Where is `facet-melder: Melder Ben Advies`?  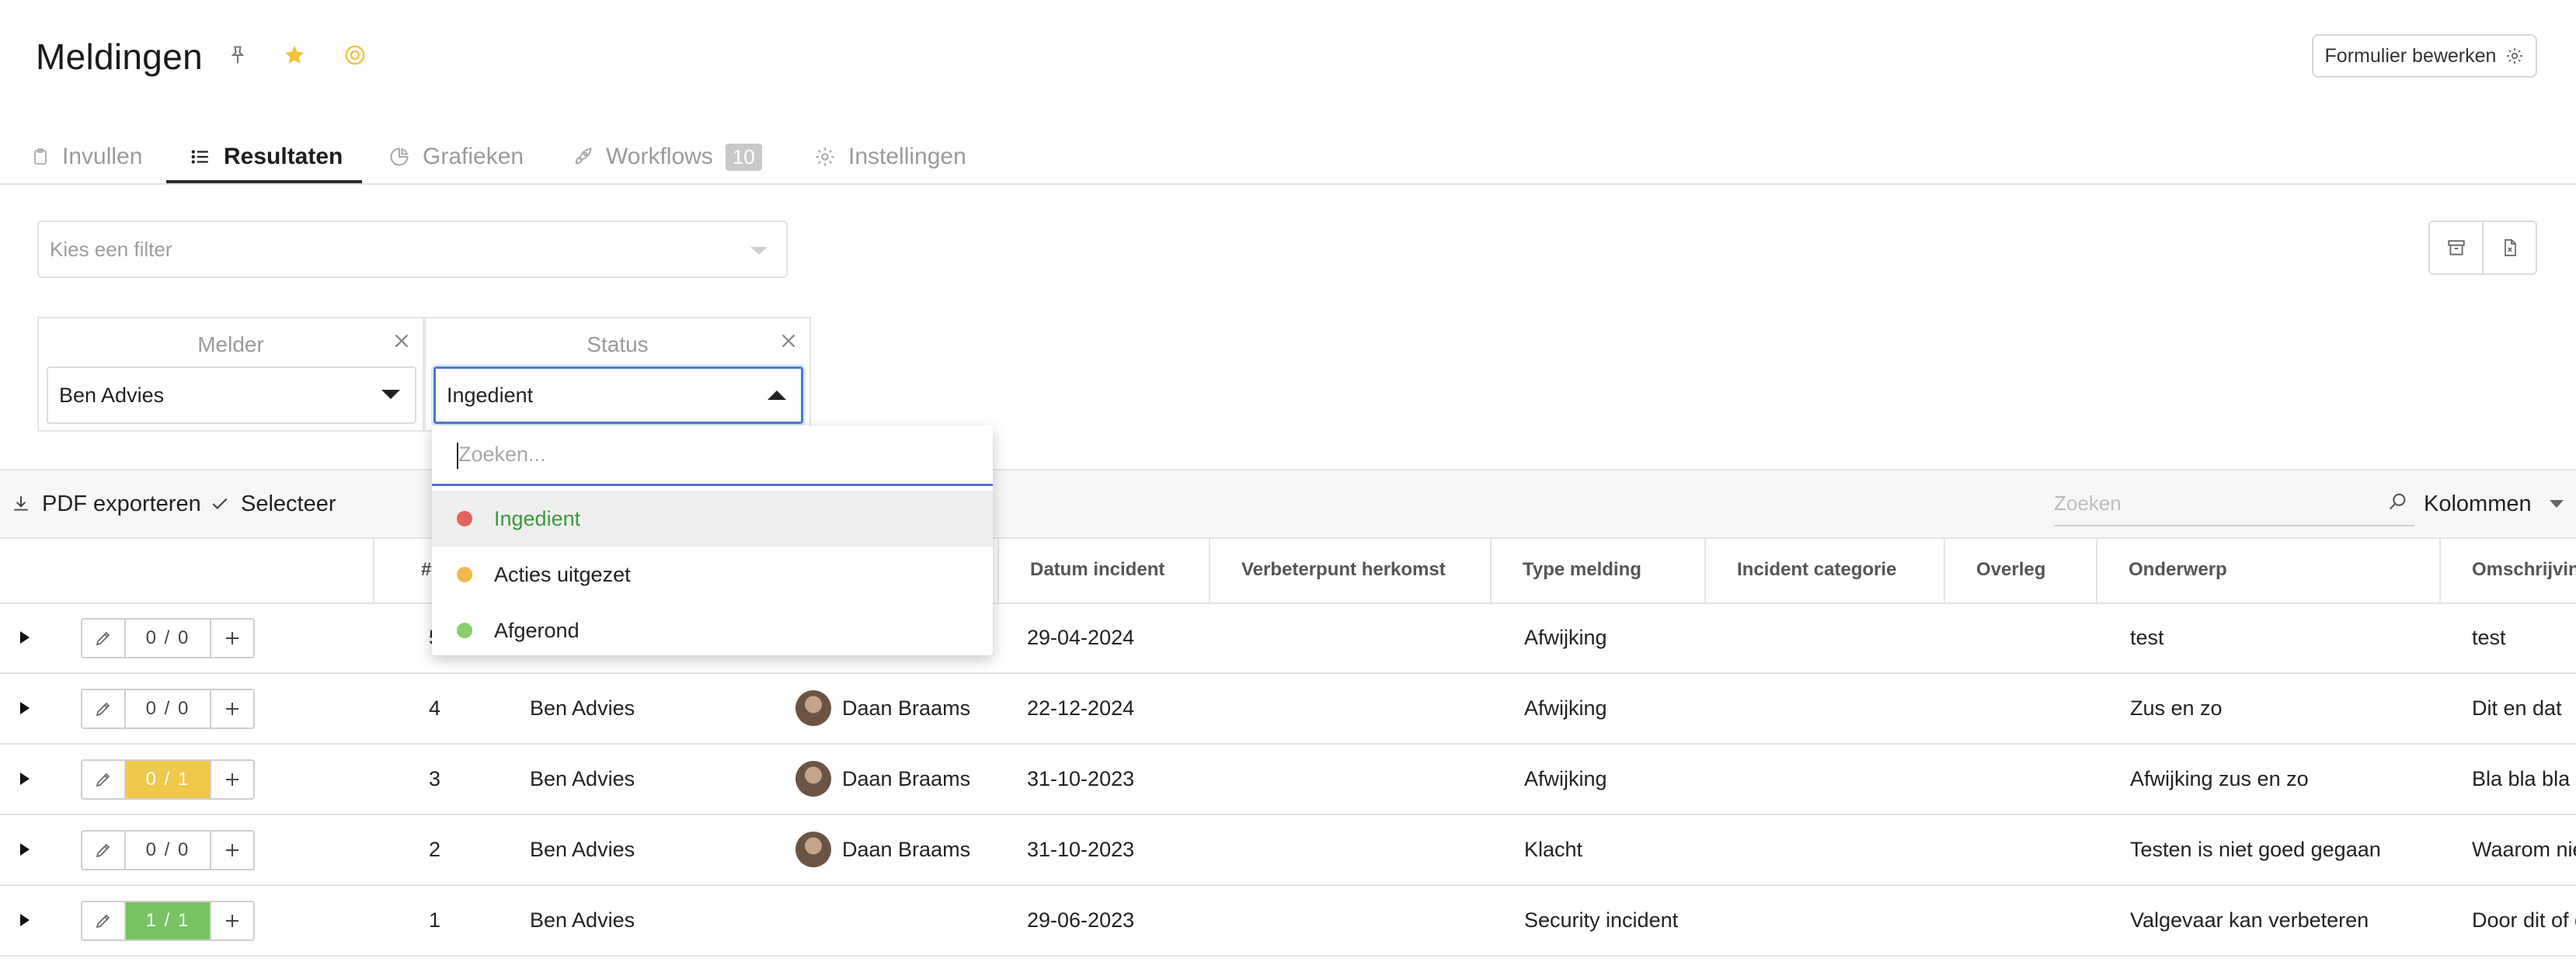 facet-melder: Melder Ben Advies is located at coordinates (231, 374).